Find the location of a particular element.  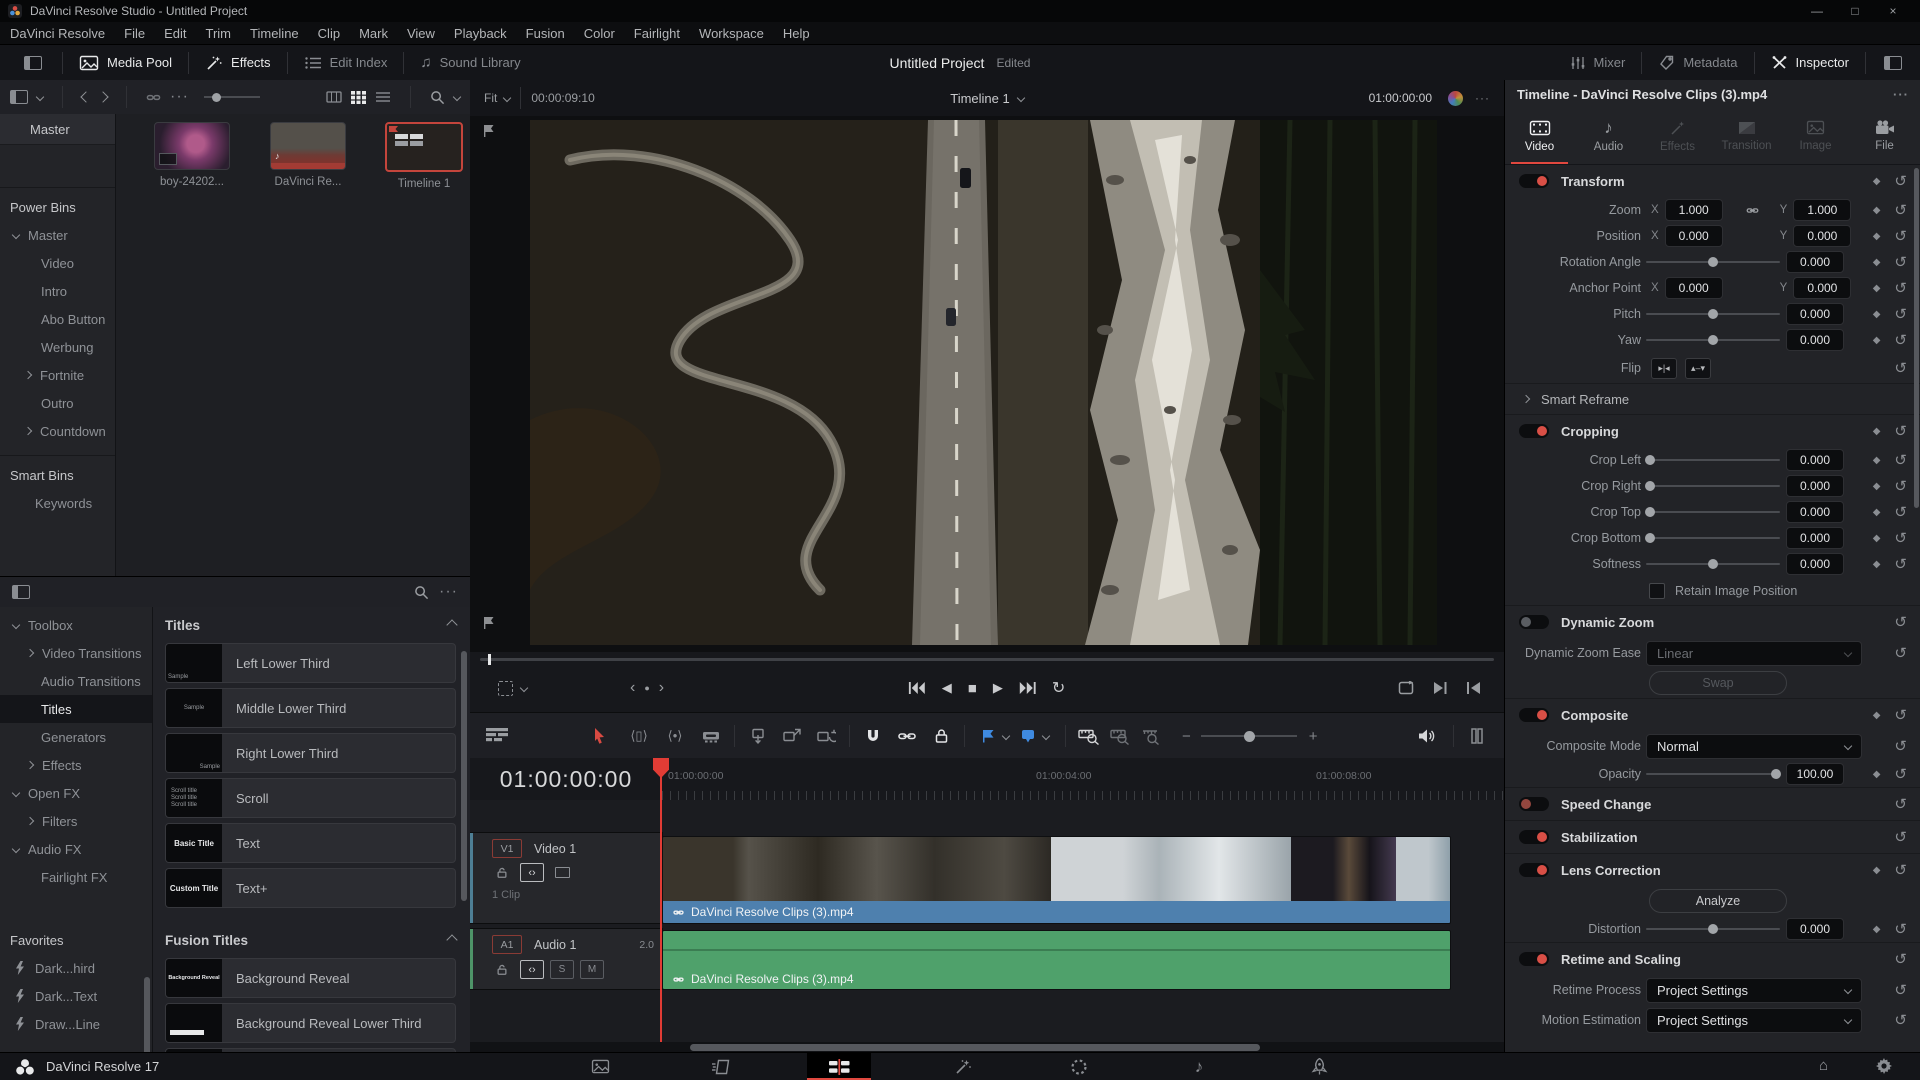

position-x-input: 0.000 is located at coordinates (1693, 236).